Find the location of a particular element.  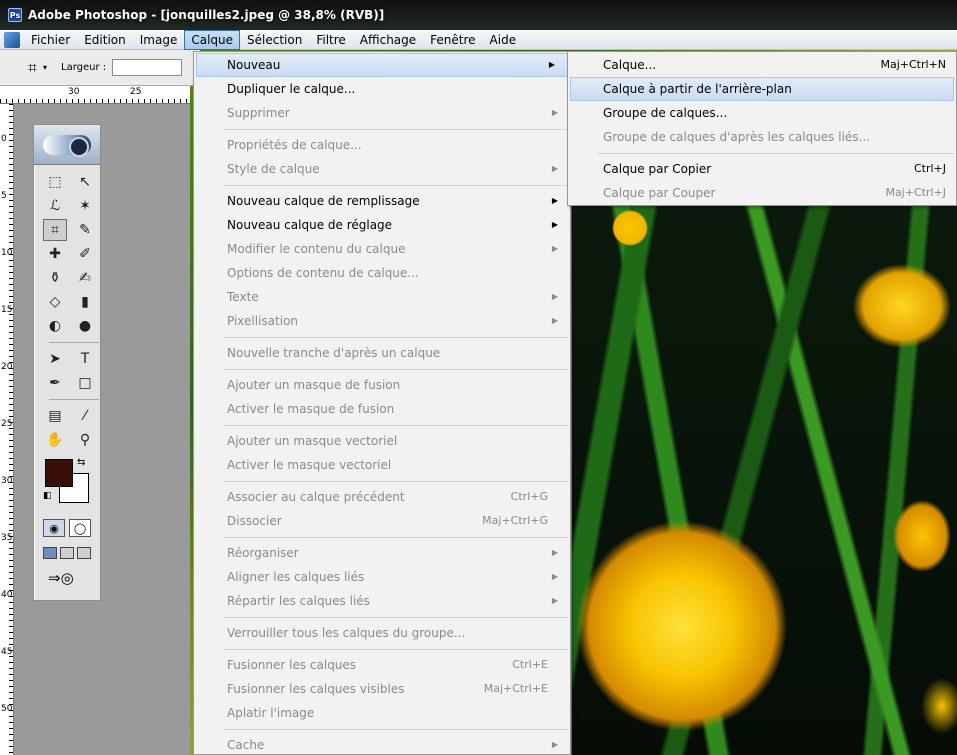

menu-item-calque-par-copier: Calque par Copier Ctrl+J is located at coordinates (762, 169).